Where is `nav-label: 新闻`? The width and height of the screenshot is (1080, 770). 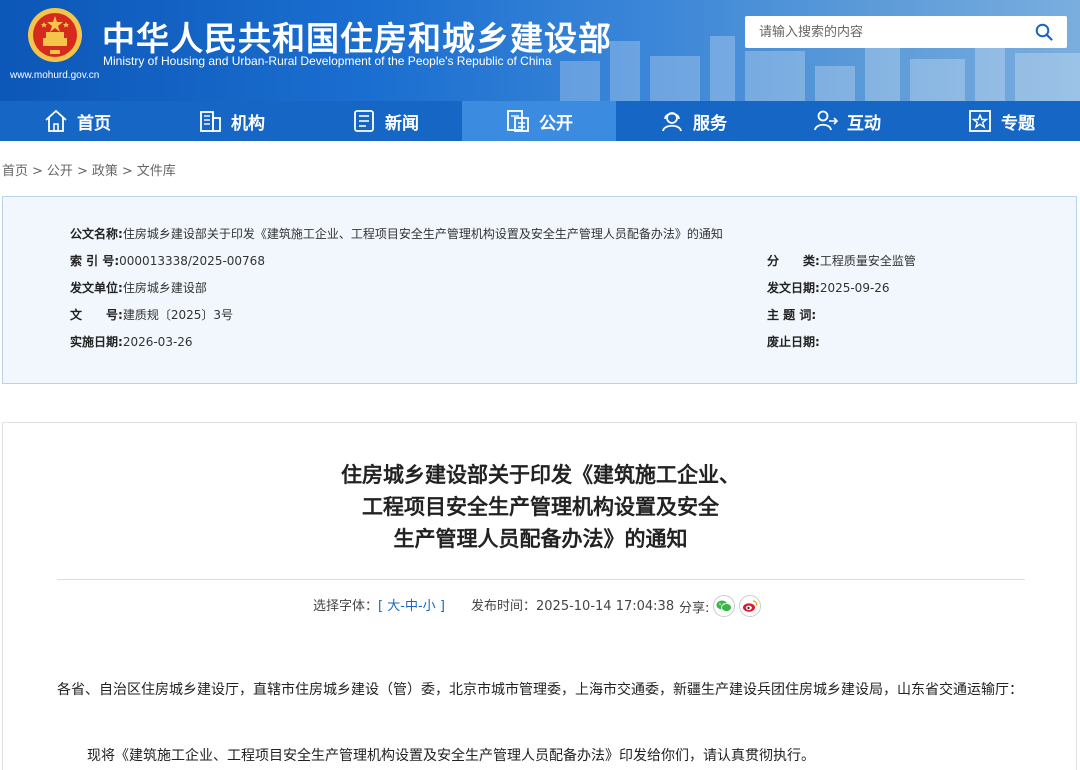
nav-label: 新闻 is located at coordinates (402, 123).